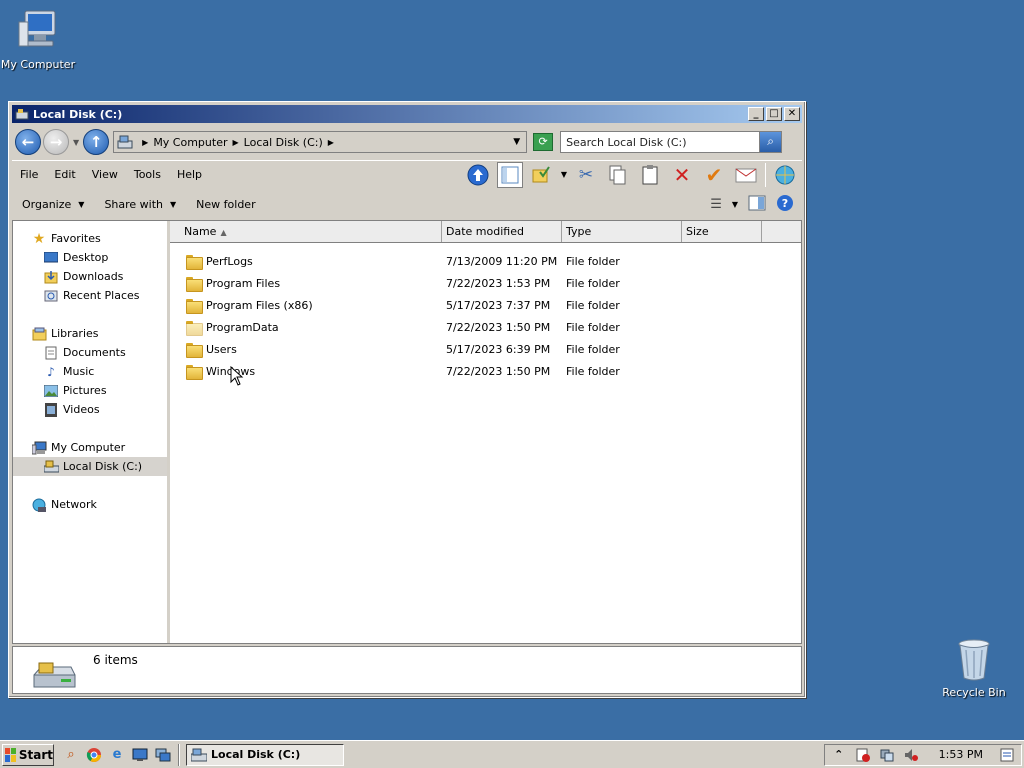 Image resolution: width=1024 pixels, height=768 pixels. Describe the element at coordinates (147, 174) in the screenshot. I see `menu-tools: Tools` at that location.